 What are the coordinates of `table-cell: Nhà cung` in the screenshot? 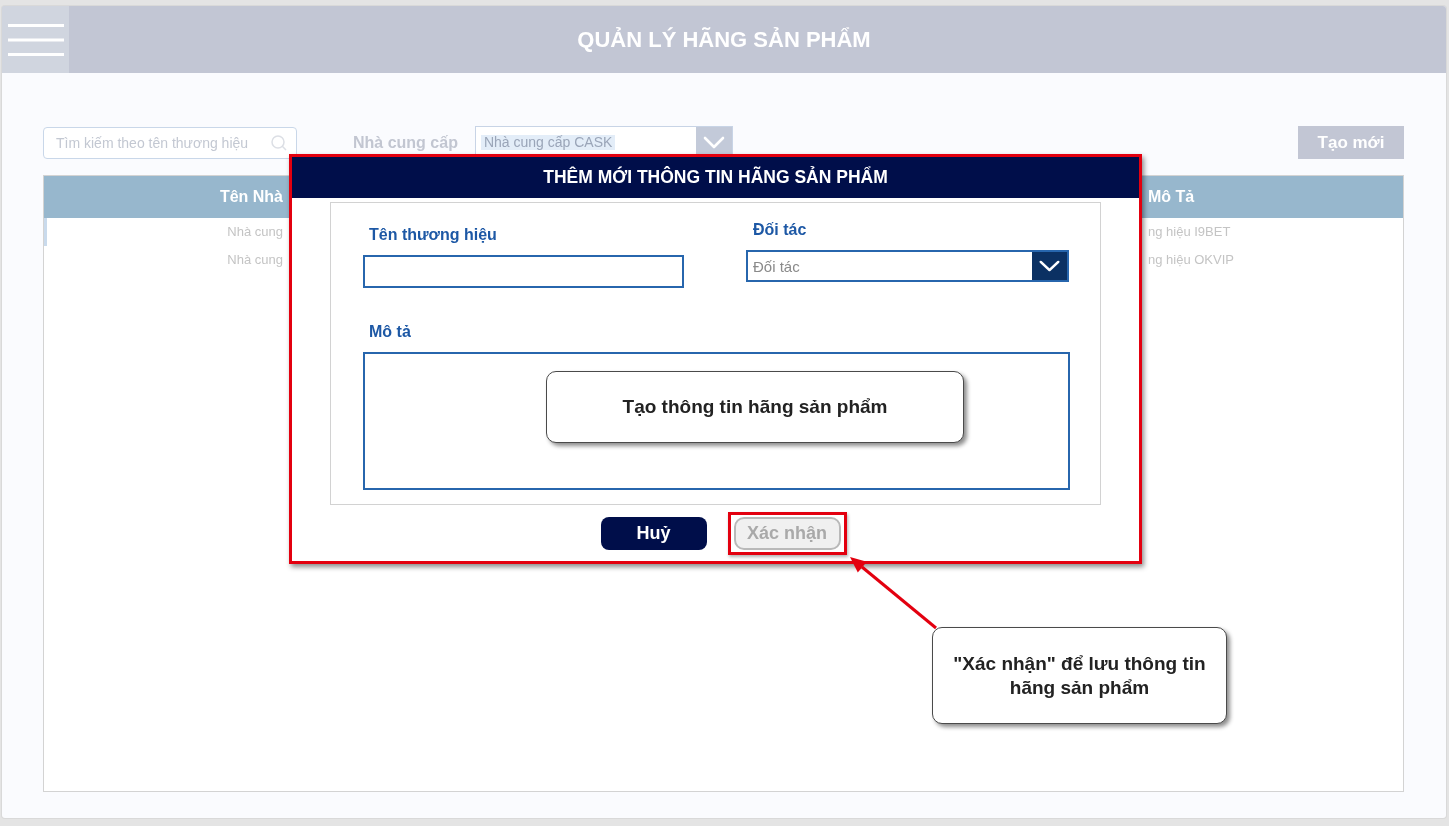 It's located at (255, 232).